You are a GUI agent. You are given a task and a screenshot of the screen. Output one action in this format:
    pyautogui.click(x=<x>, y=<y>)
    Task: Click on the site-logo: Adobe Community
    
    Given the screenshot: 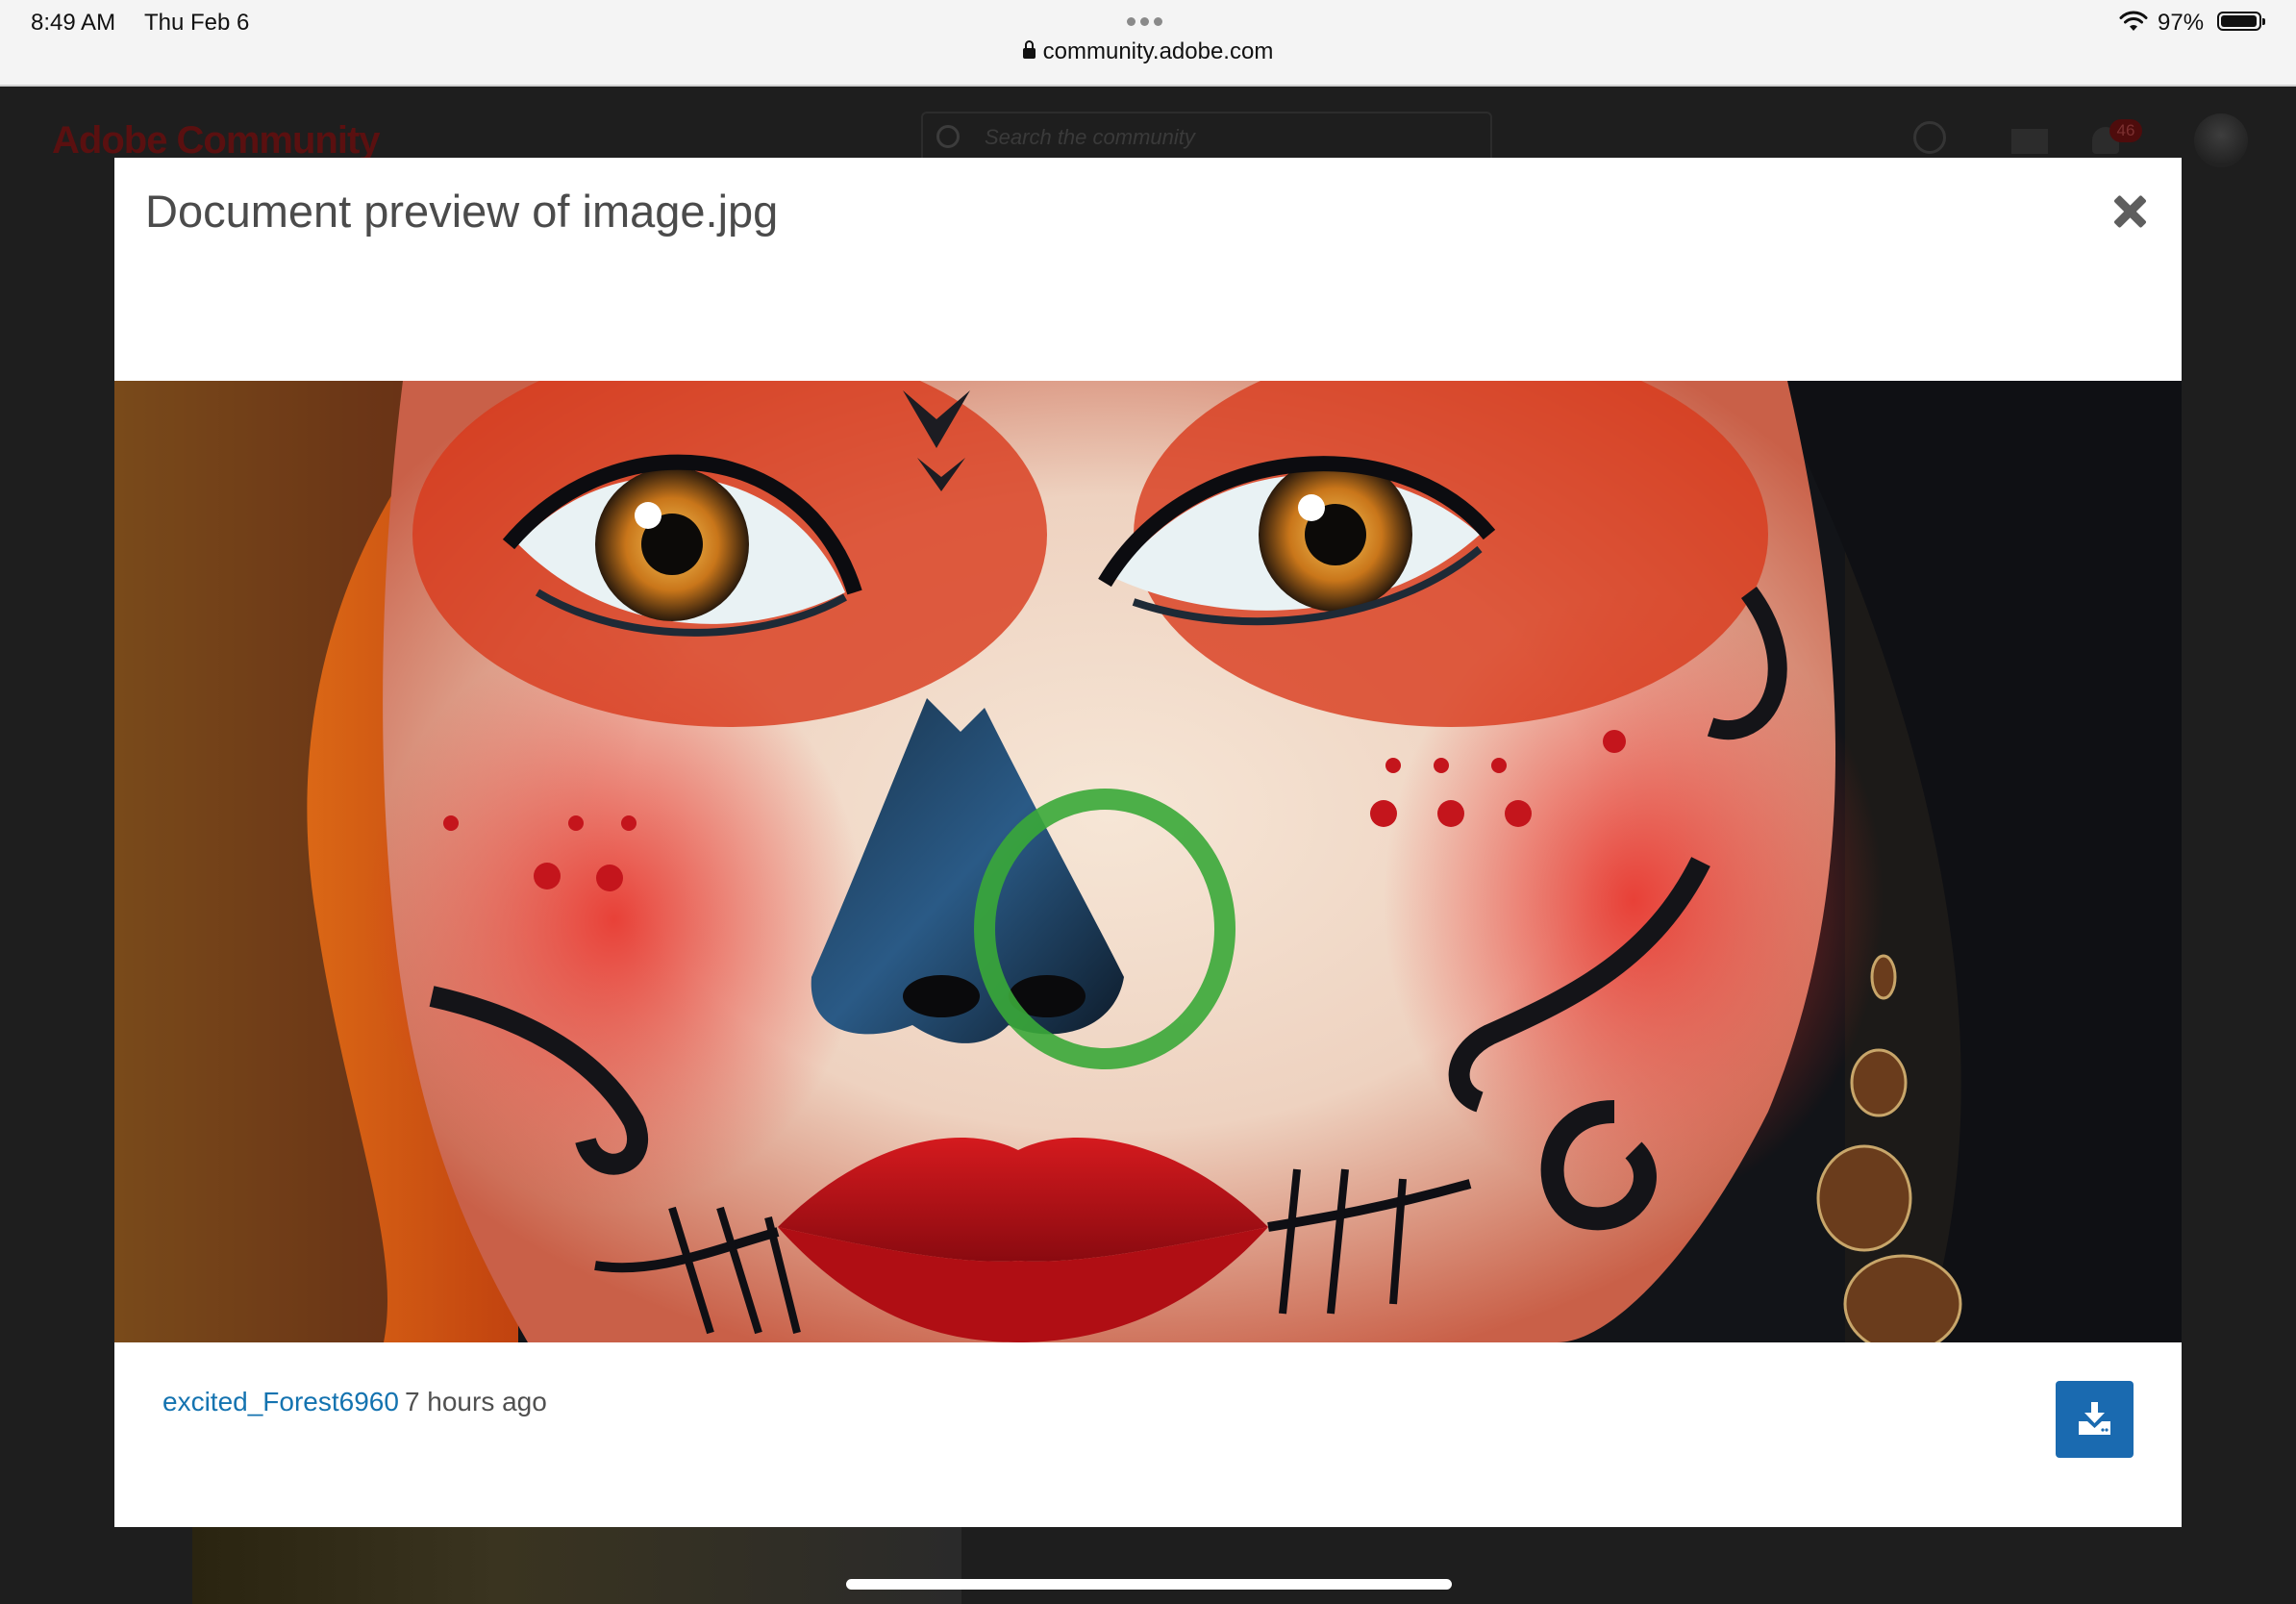 What is the action you would take?
    pyautogui.click(x=216, y=140)
    